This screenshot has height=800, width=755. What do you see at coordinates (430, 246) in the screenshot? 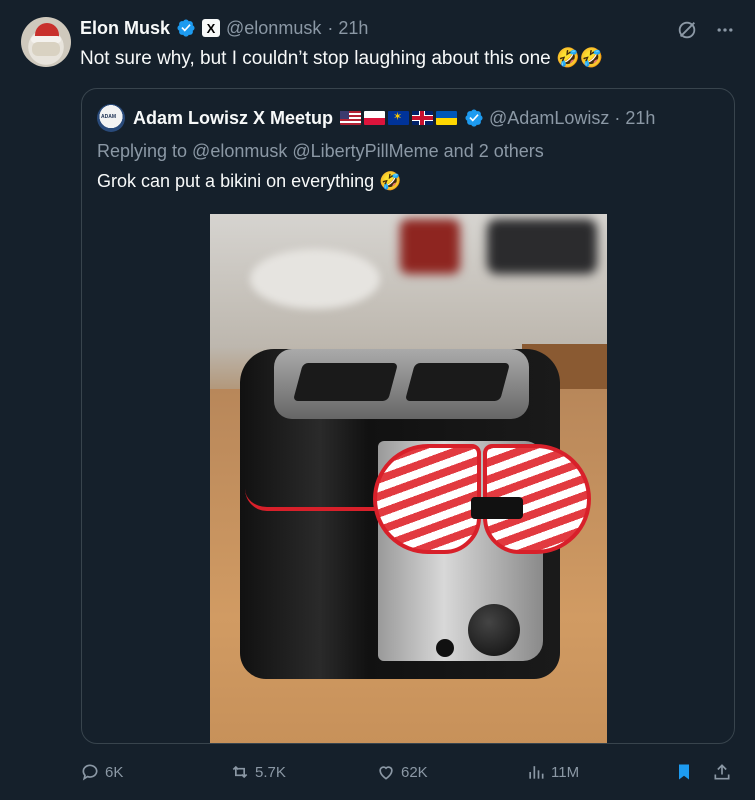
I see `background-red-object-shape` at bounding box center [430, 246].